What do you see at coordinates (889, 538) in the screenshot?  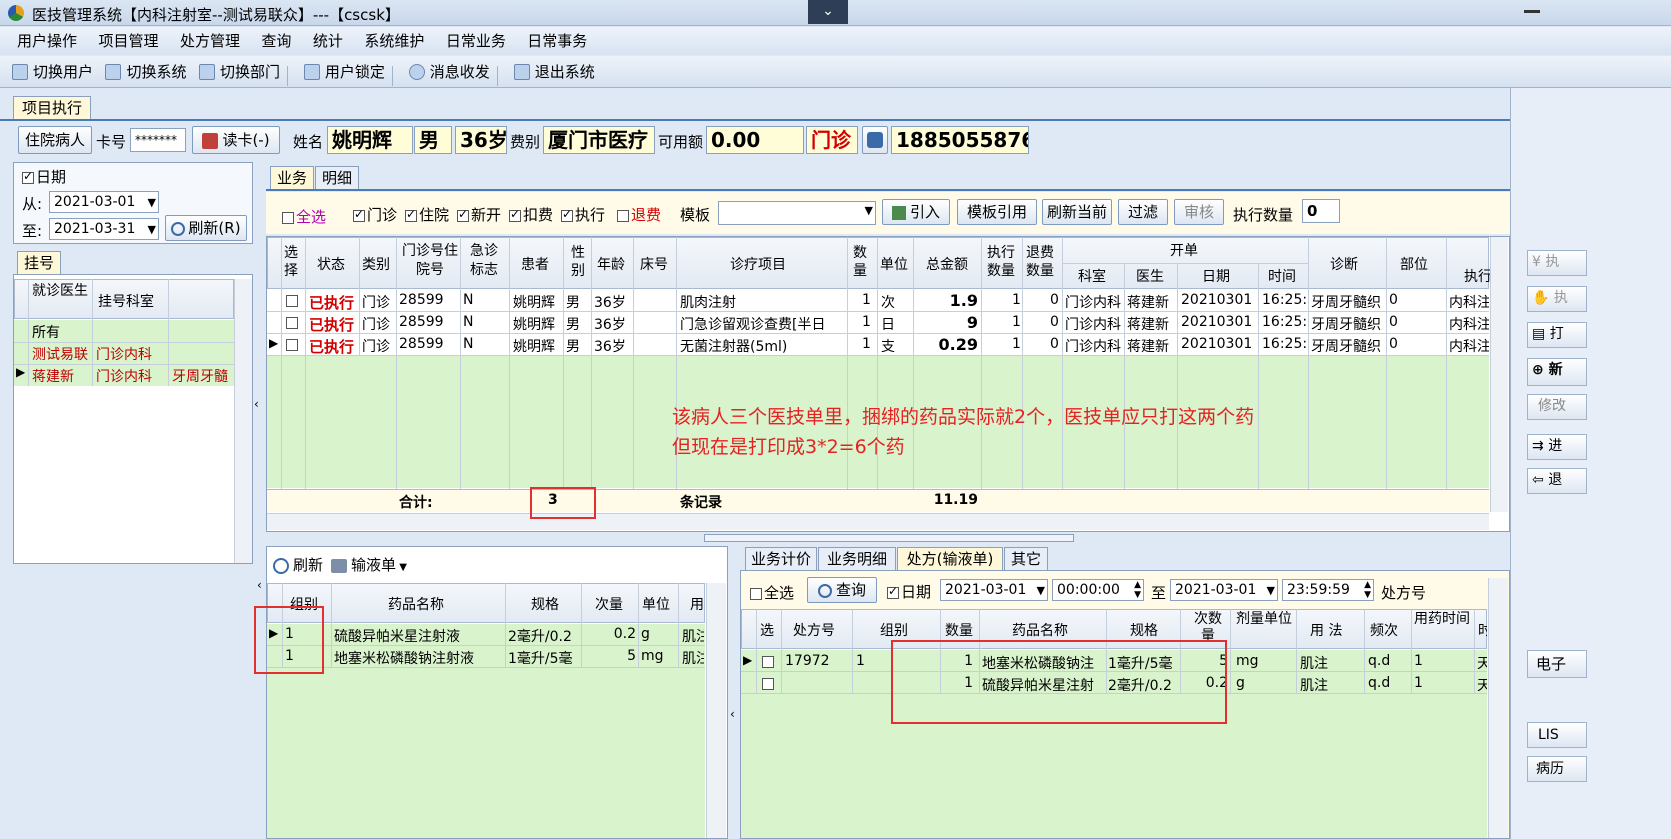 I see `splitter-handle` at bounding box center [889, 538].